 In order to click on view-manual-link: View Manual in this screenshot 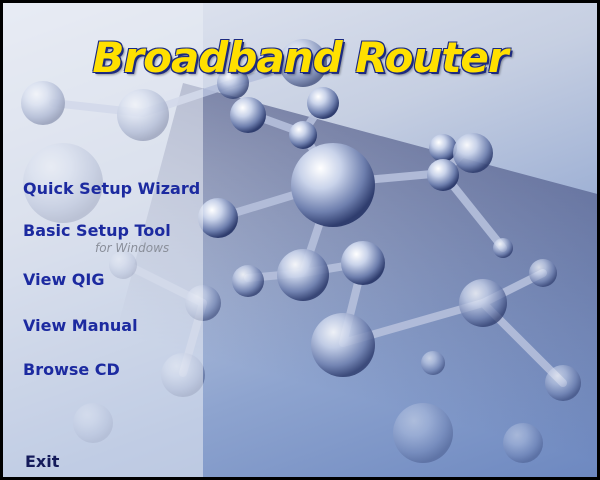, I will do `click(80, 325)`.